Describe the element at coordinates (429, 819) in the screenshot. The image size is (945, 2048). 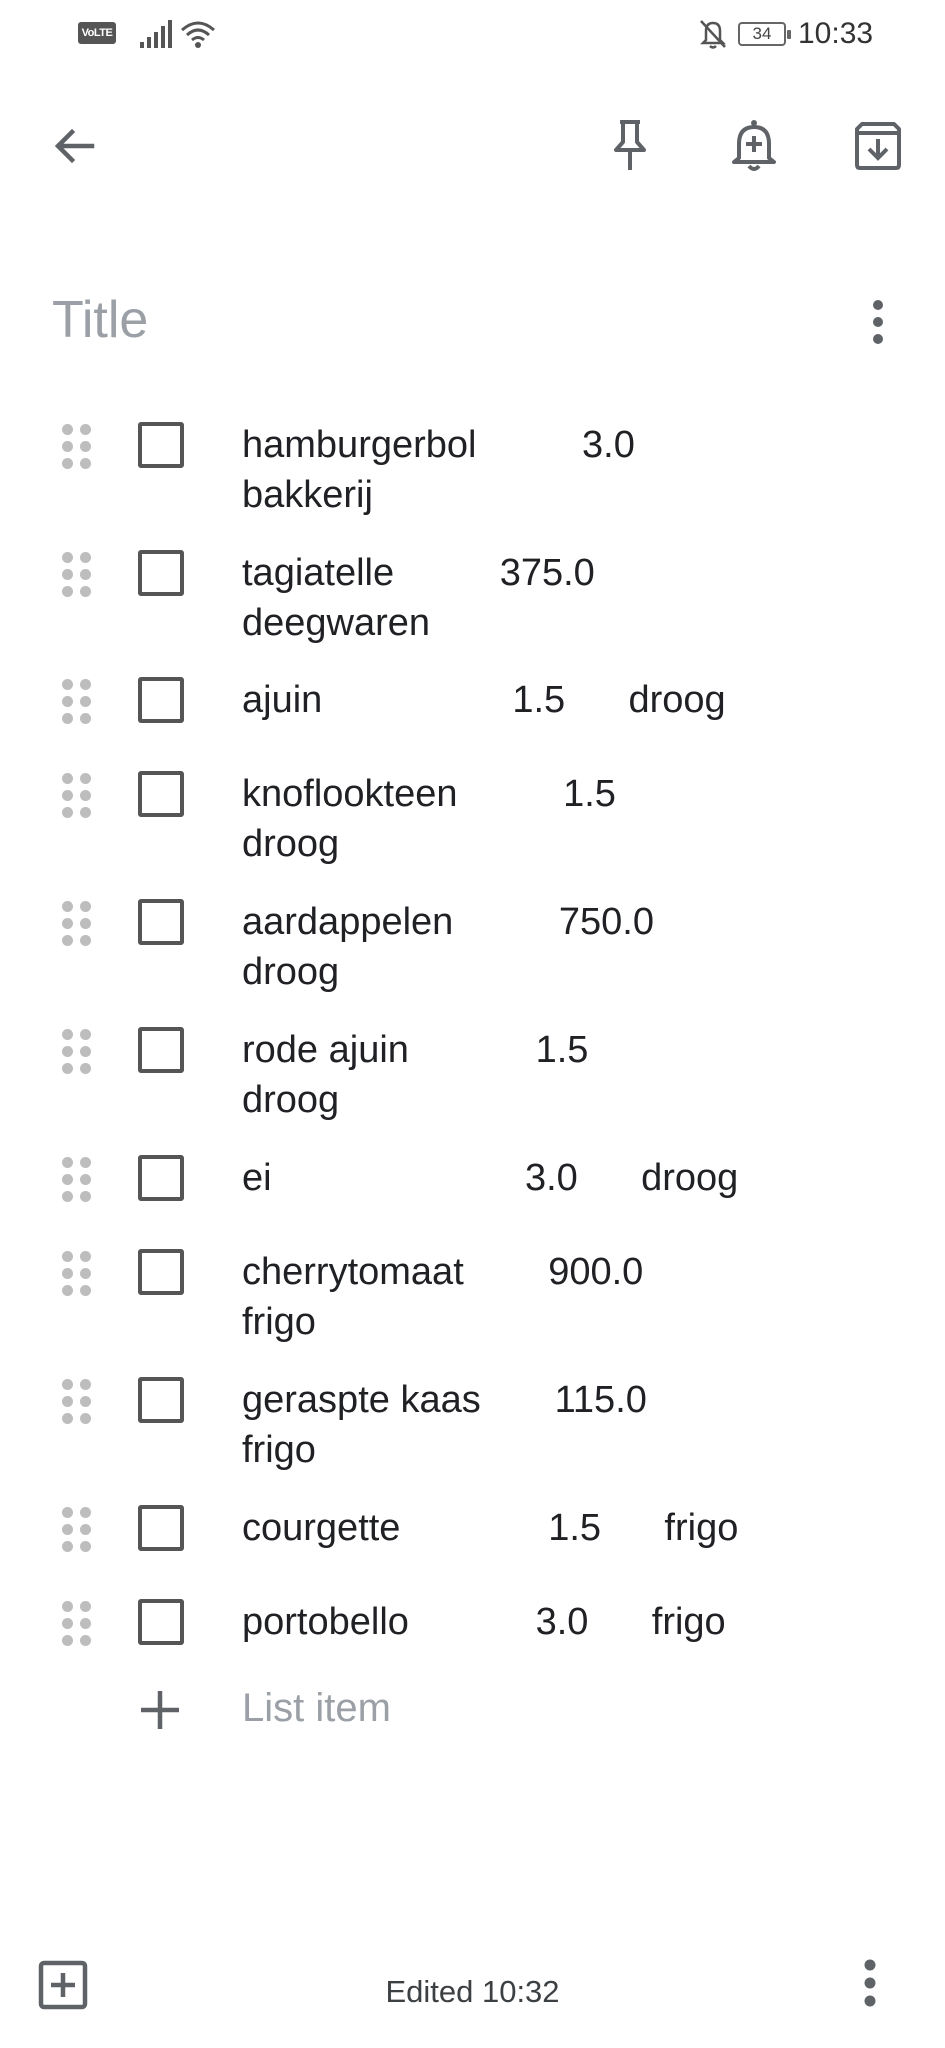
I see `item-text: knoflookteen 1.5 droog` at that location.